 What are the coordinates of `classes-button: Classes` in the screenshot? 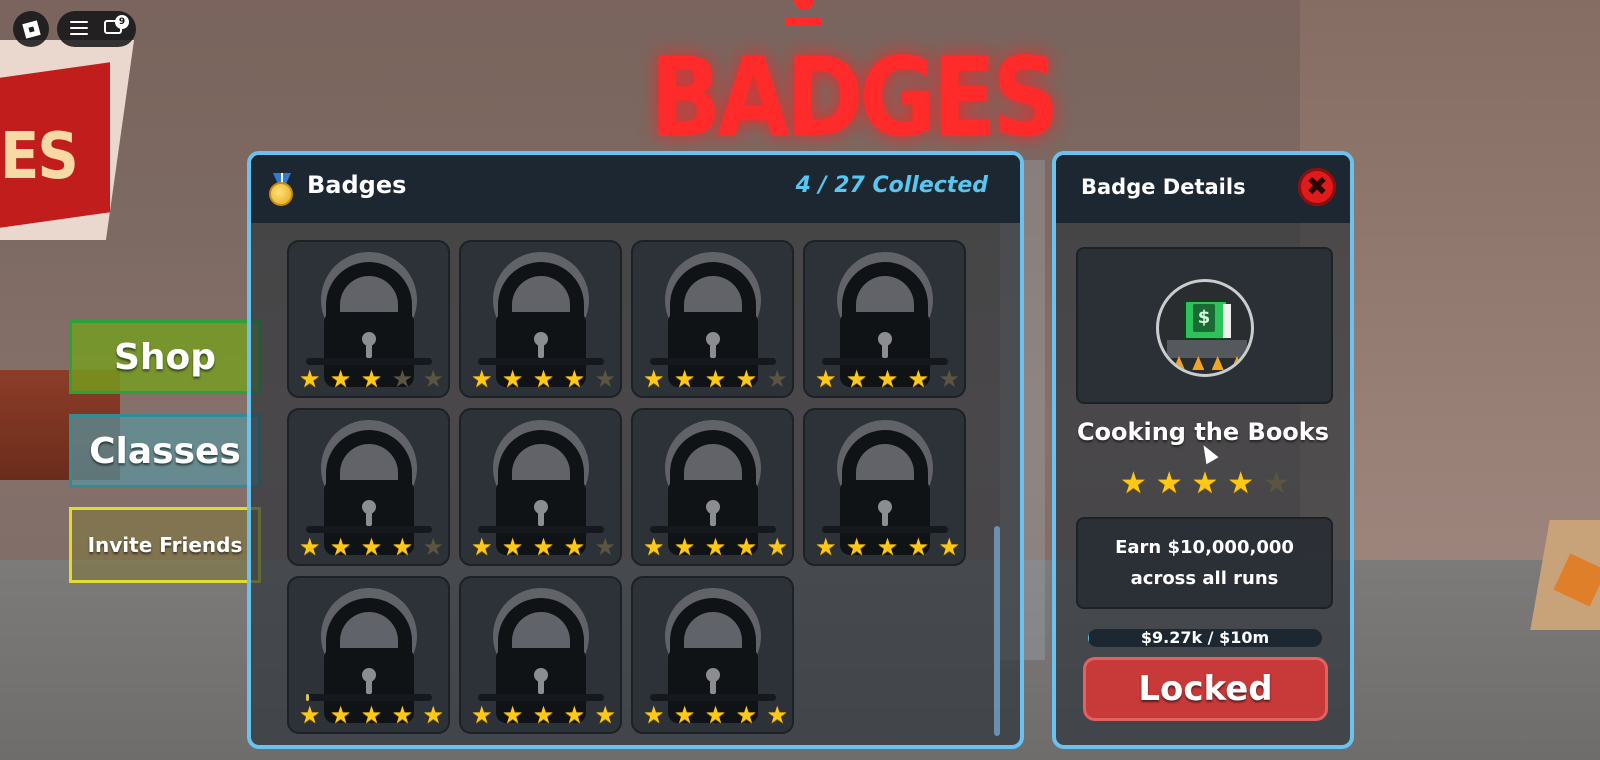 It's located at (165, 451).